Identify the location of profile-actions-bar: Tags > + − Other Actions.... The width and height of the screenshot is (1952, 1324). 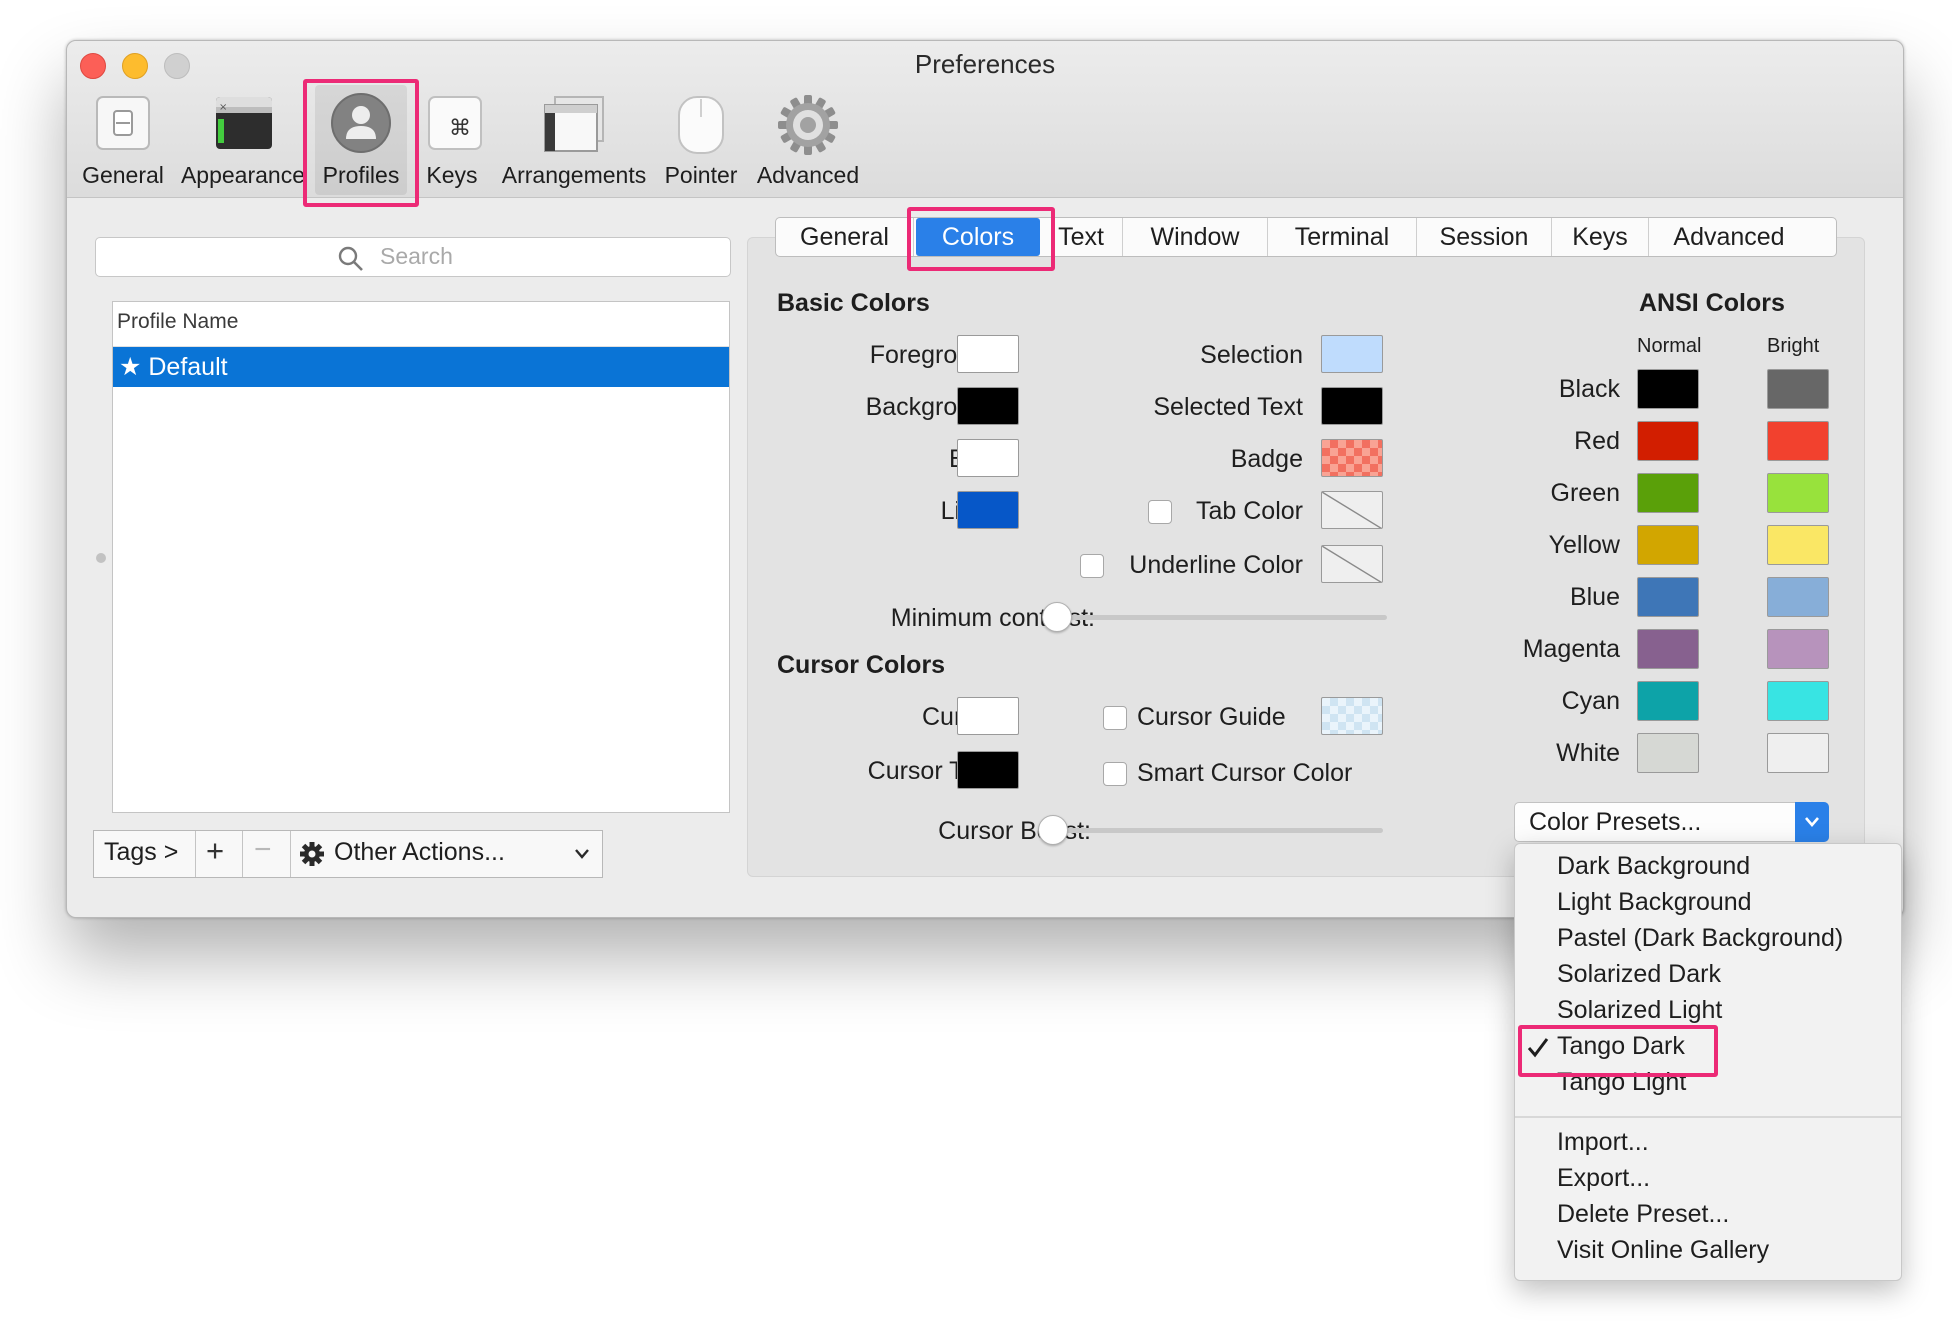
(348, 854).